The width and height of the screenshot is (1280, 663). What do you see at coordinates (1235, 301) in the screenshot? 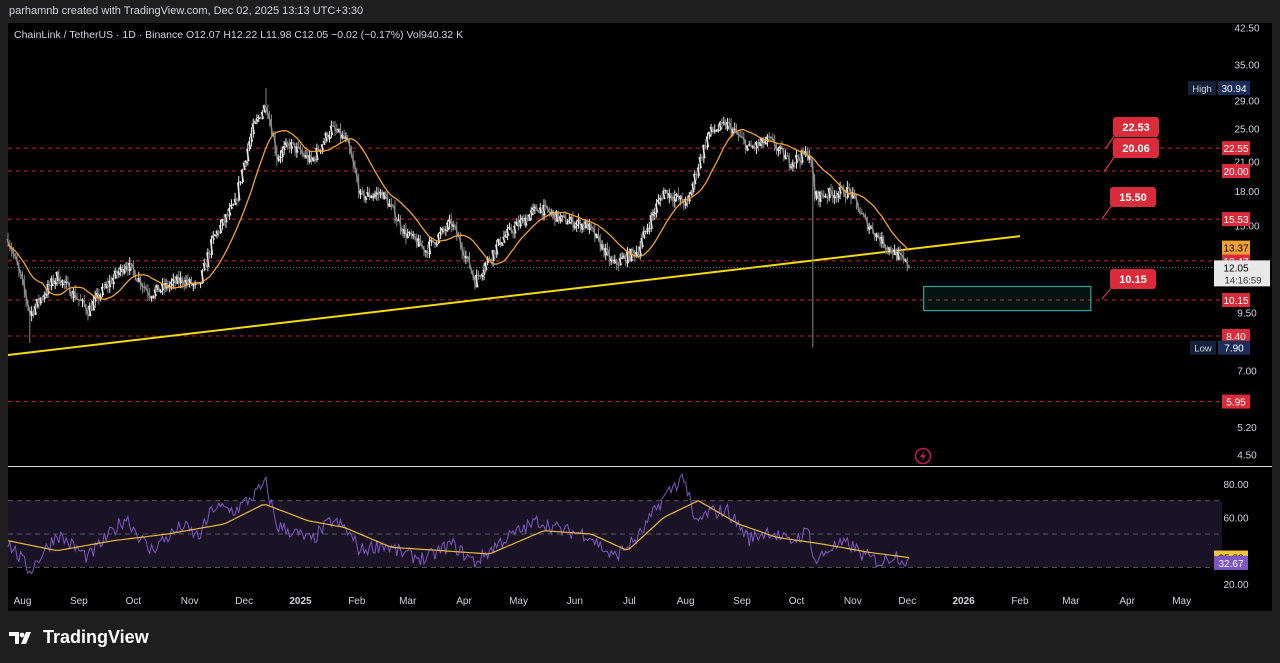
I see `level-badge-label: 10.15` at bounding box center [1235, 301].